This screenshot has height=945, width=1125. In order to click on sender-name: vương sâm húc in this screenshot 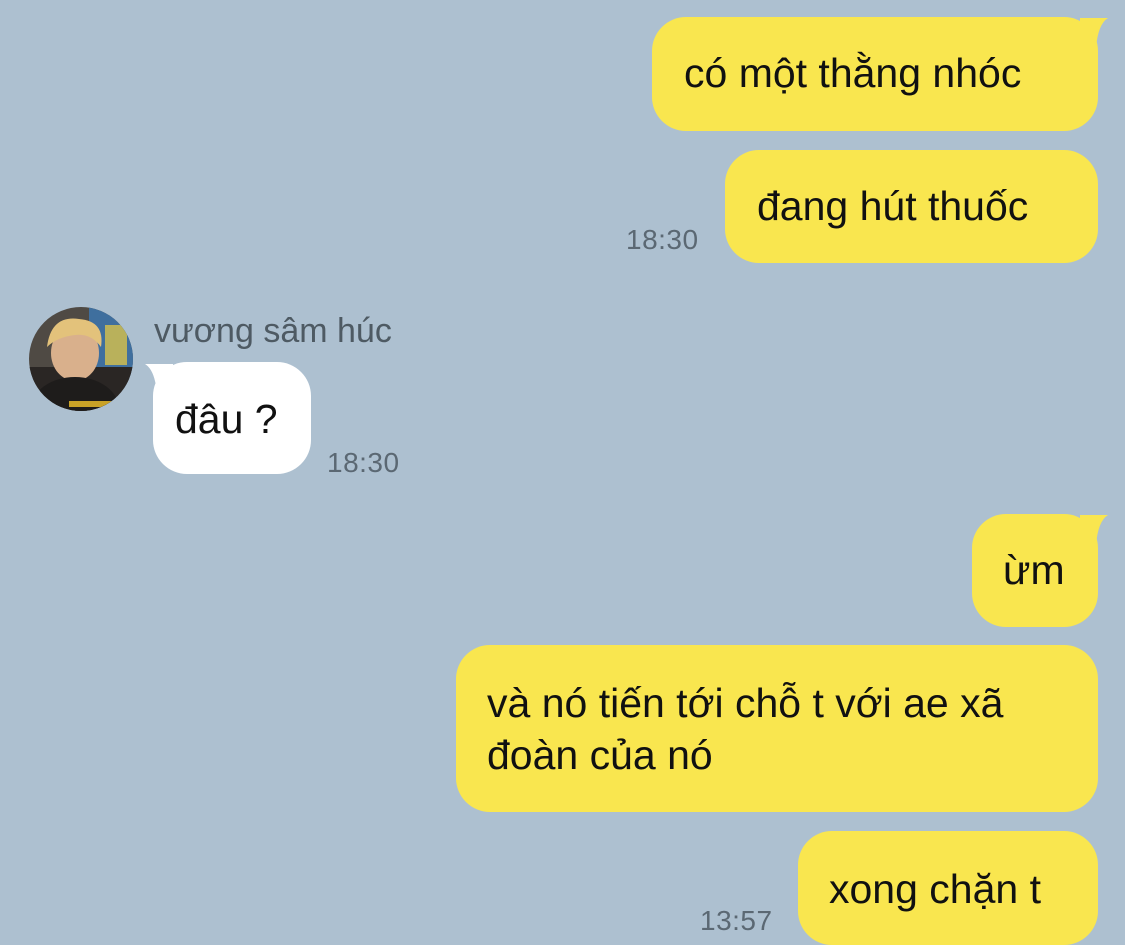, I will do `click(273, 331)`.